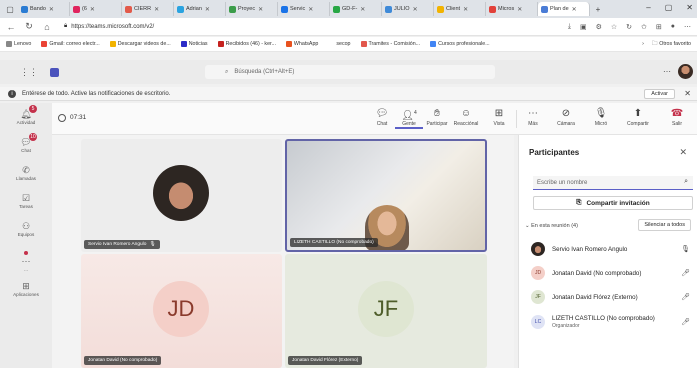  Describe the element at coordinates (386, 195) in the screenshot. I see `video-tile: LIZETH CASTILLO (No comprobado)` at that location.